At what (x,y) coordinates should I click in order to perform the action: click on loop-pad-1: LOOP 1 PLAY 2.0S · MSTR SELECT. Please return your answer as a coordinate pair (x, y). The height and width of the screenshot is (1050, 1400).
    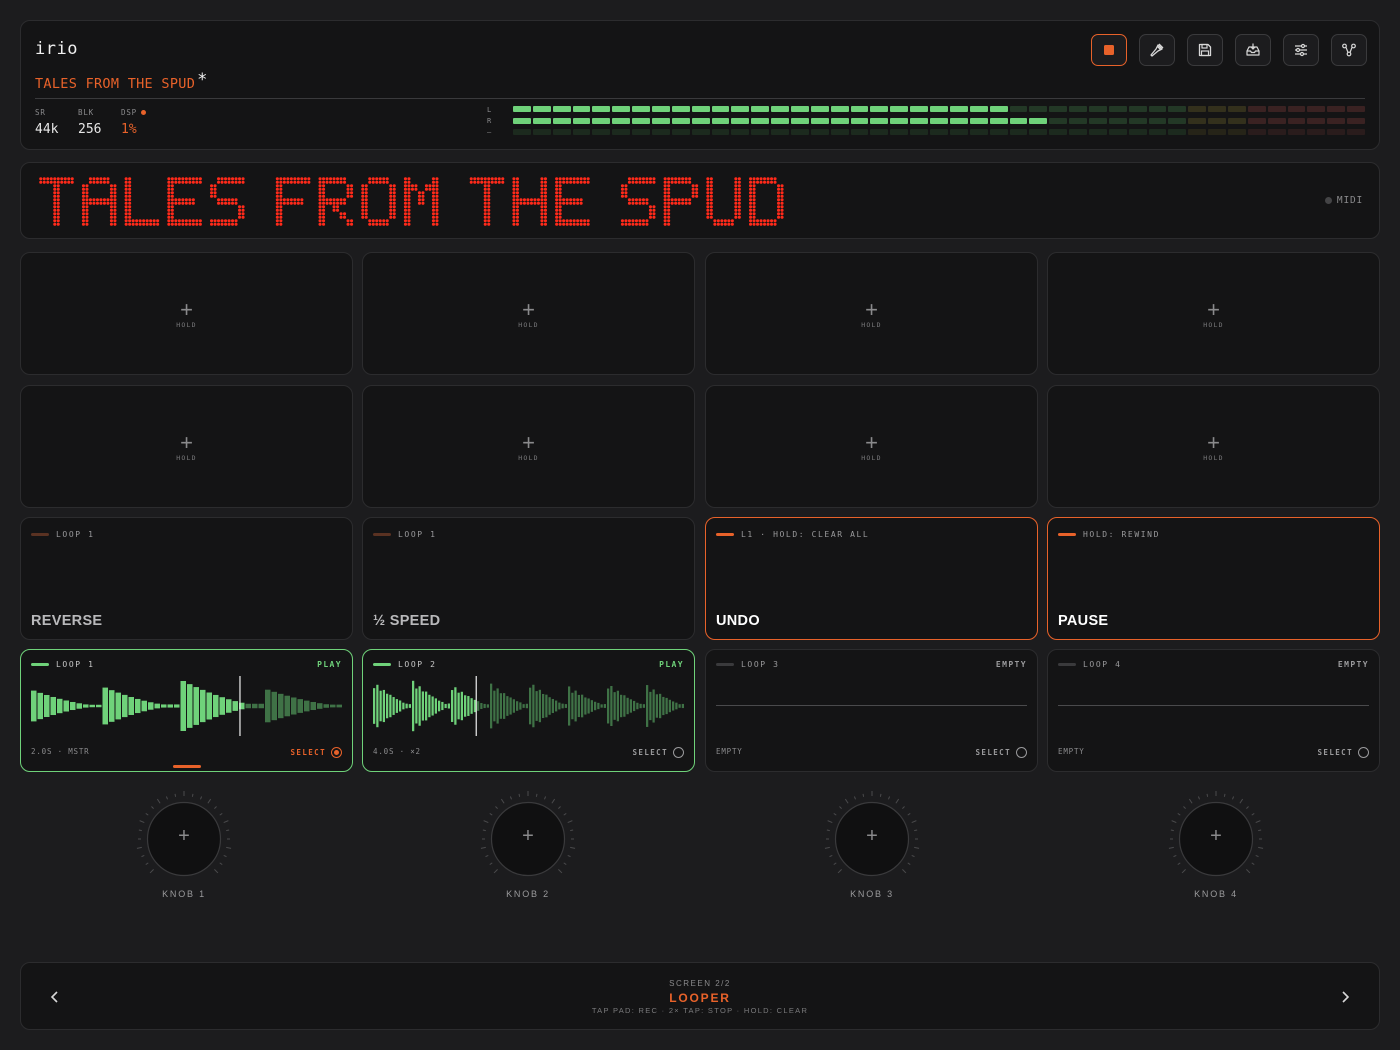
    Looking at the image, I should click on (186, 710).